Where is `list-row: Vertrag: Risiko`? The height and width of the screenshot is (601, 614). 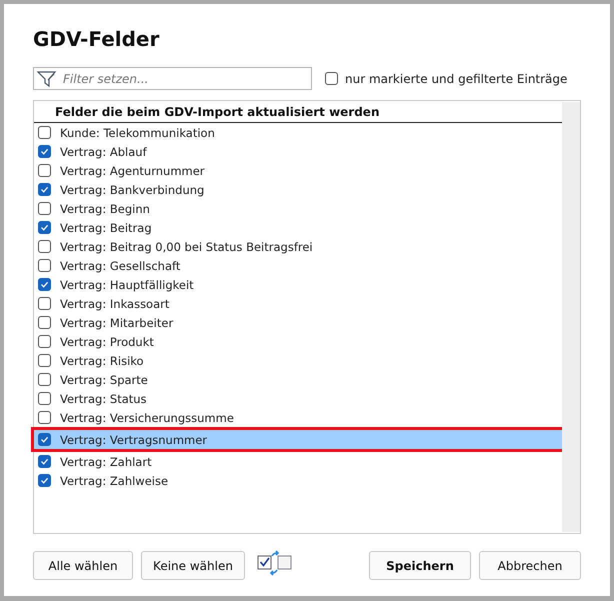
list-row: Vertrag: Risiko is located at coordinates (298, 360).